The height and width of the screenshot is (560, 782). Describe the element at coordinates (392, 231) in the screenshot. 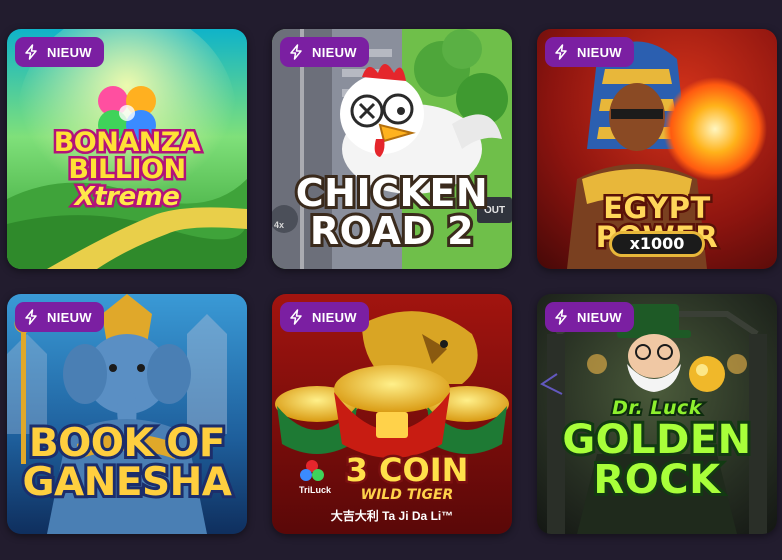

I see `game-title-line-2: ROAD 2` at that location.